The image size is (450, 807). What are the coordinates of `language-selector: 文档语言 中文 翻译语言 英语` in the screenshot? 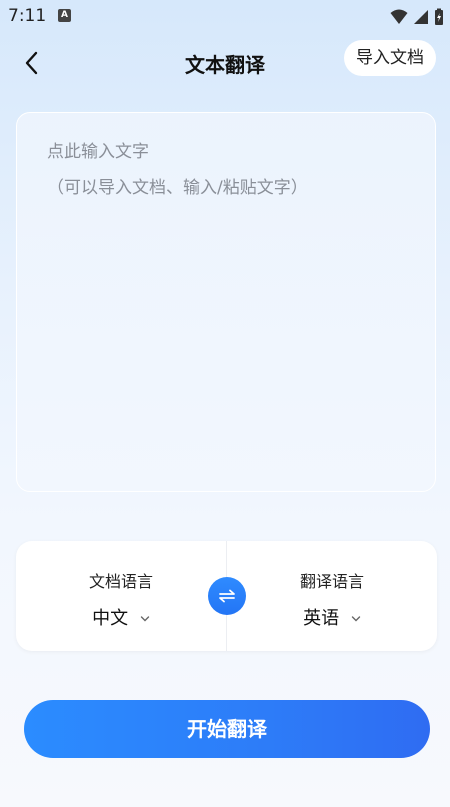 It's located at (226, 596).